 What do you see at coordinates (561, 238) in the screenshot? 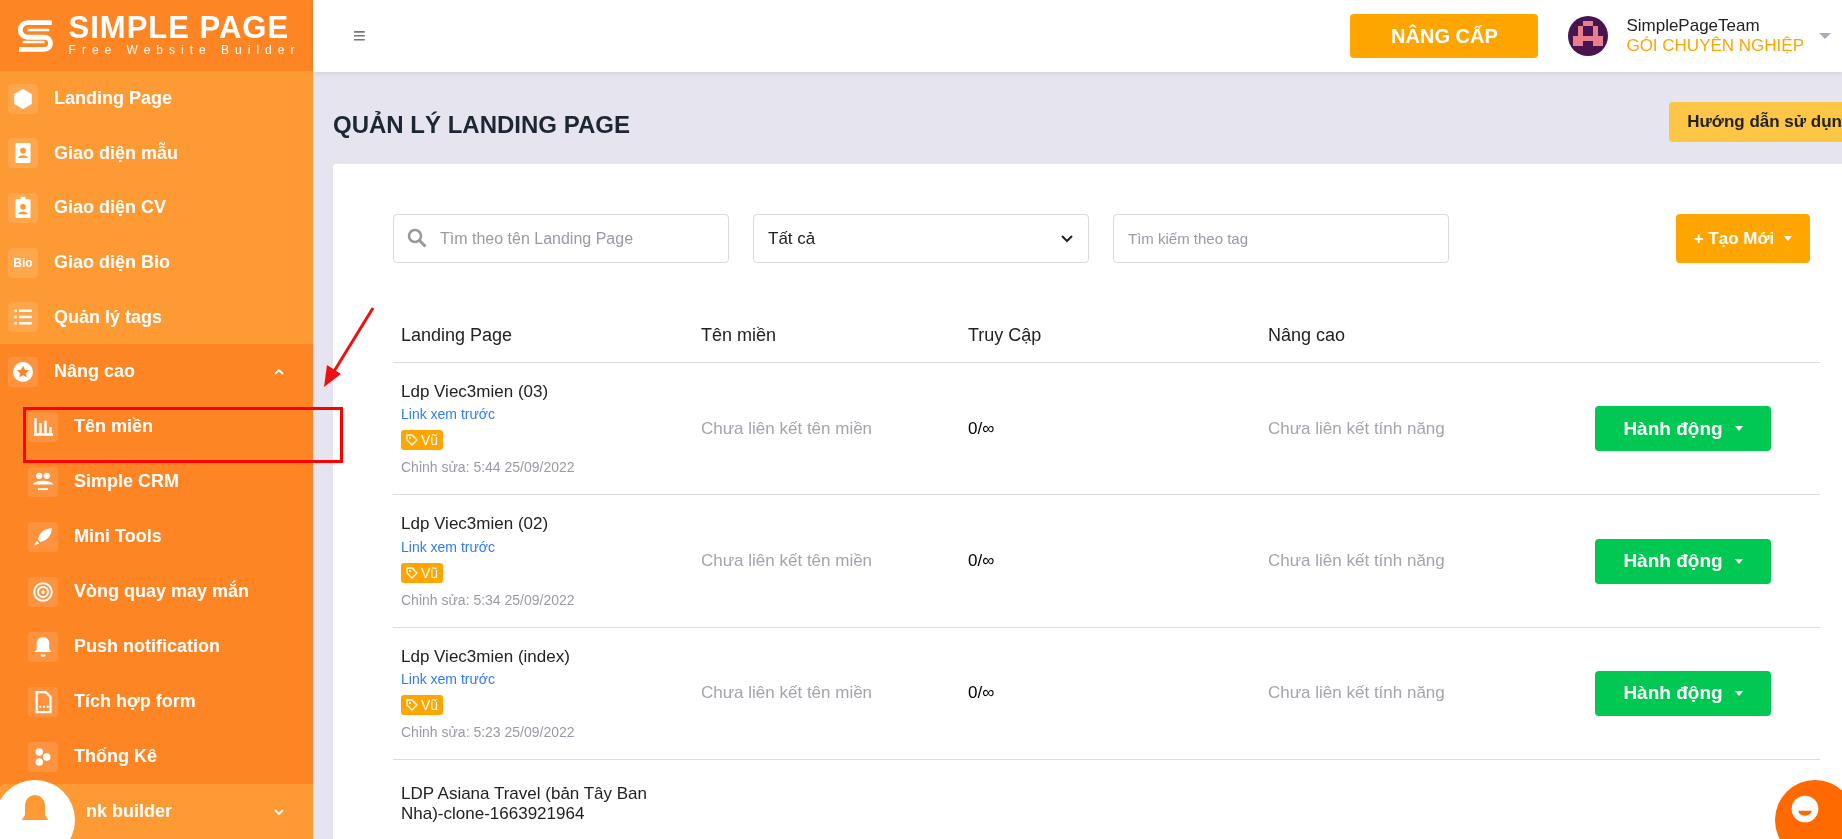
I see `search-field: Tìm theo tên Landing Page` at bounding box center [561, 238].